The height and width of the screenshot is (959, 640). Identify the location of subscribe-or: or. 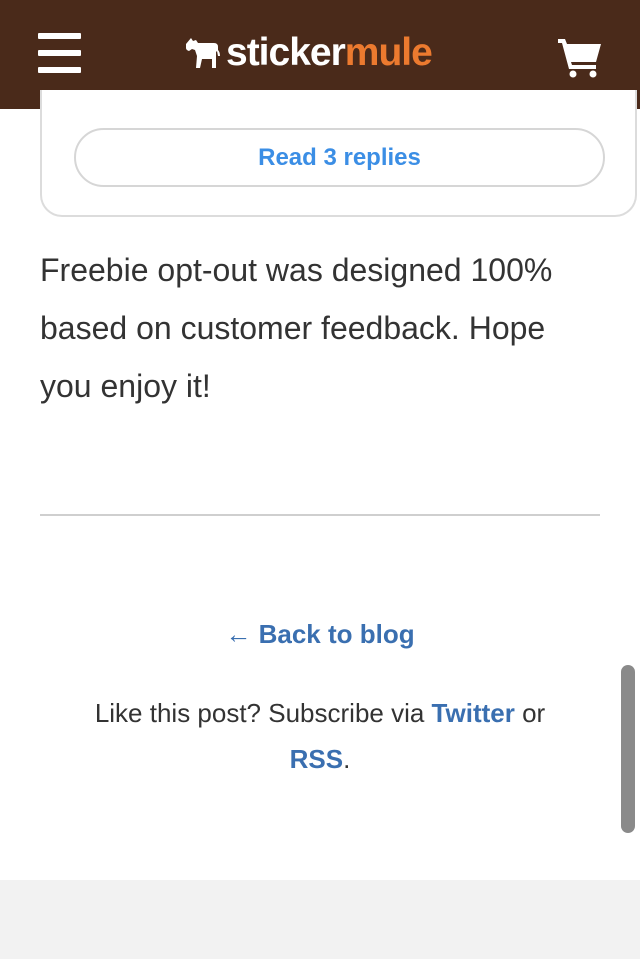
(530, 713).